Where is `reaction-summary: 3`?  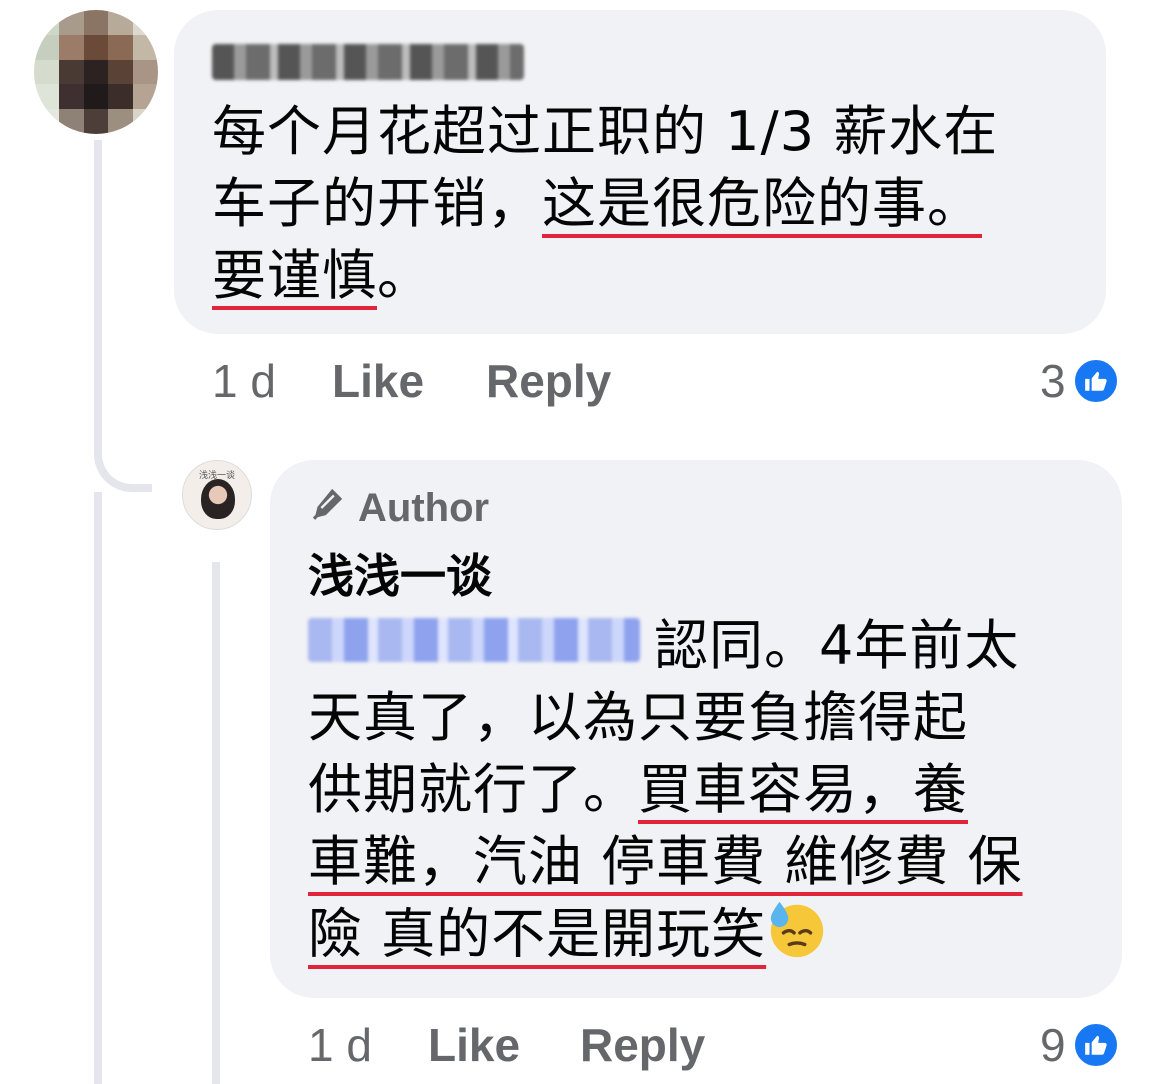
reaction-summary: 3 is located at coordinates (1080, 381).